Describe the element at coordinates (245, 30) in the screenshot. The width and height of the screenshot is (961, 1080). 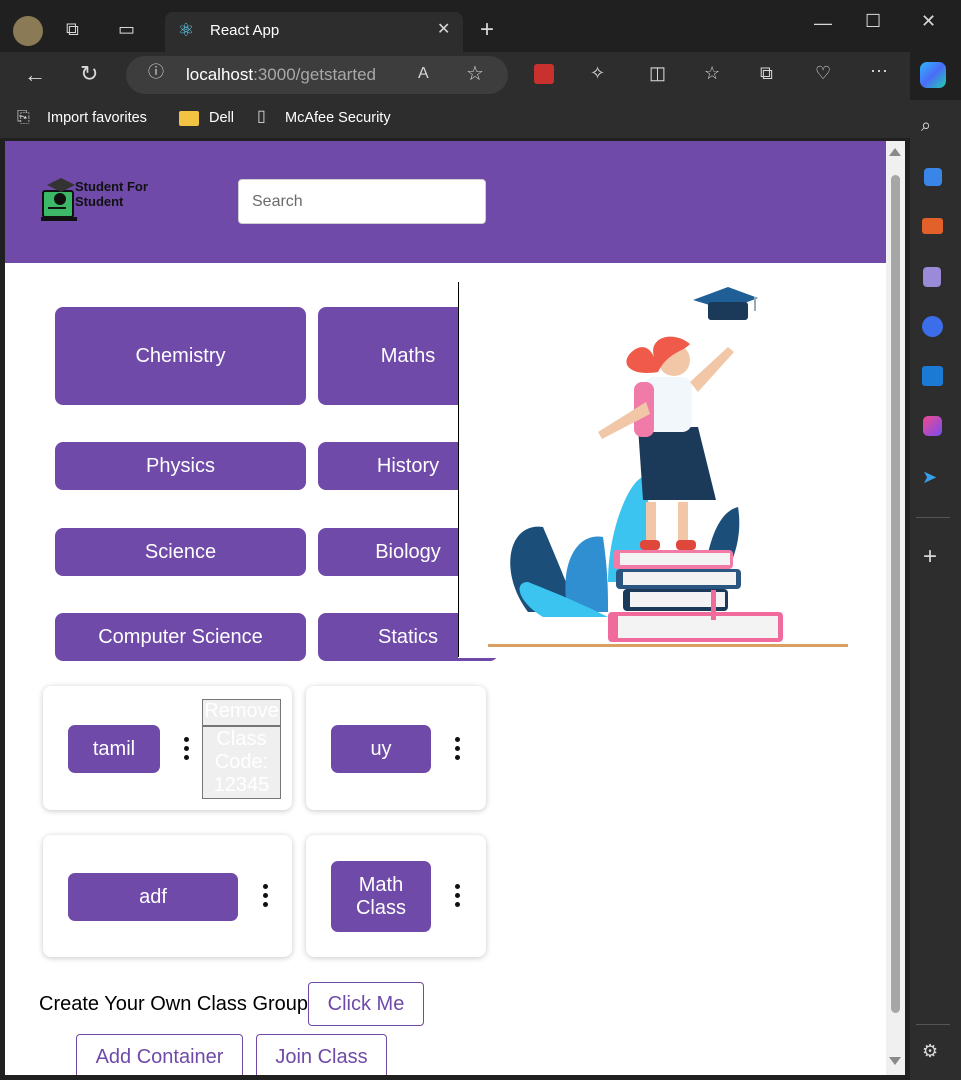
I see `tab-title: React App` at that location.